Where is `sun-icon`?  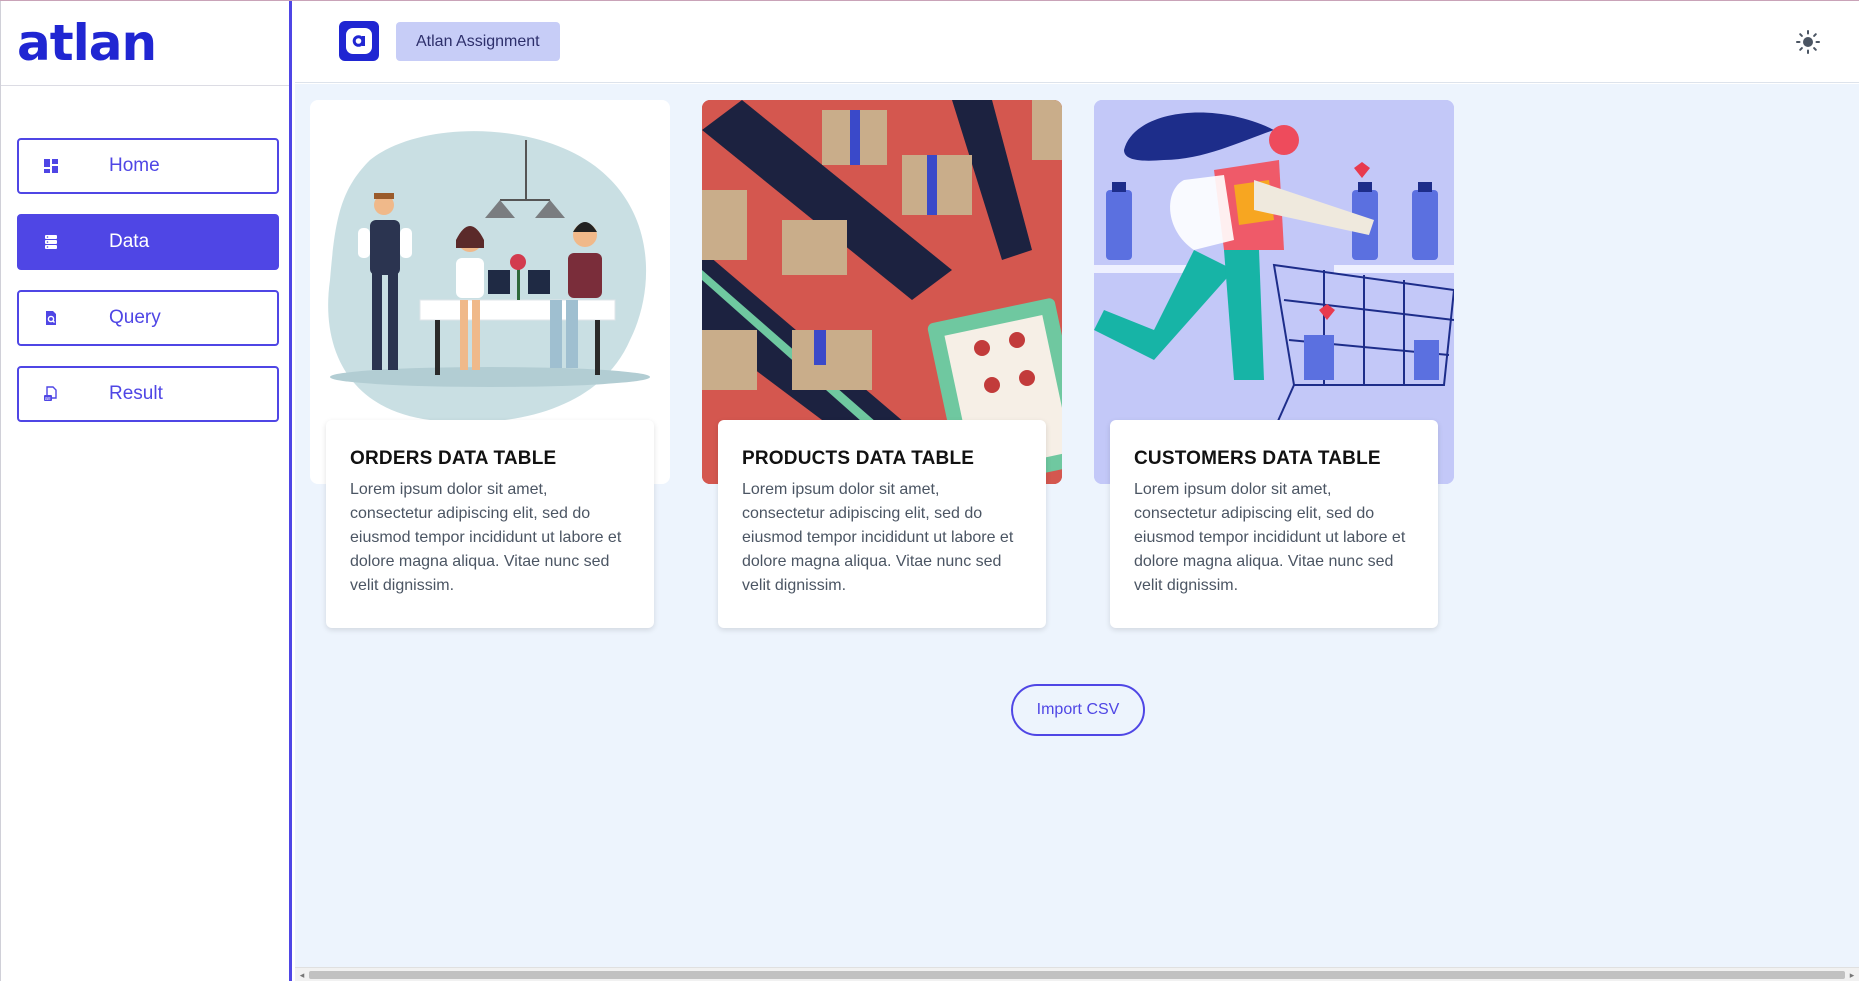 sun-icon is located at coordinates (1808, 42).